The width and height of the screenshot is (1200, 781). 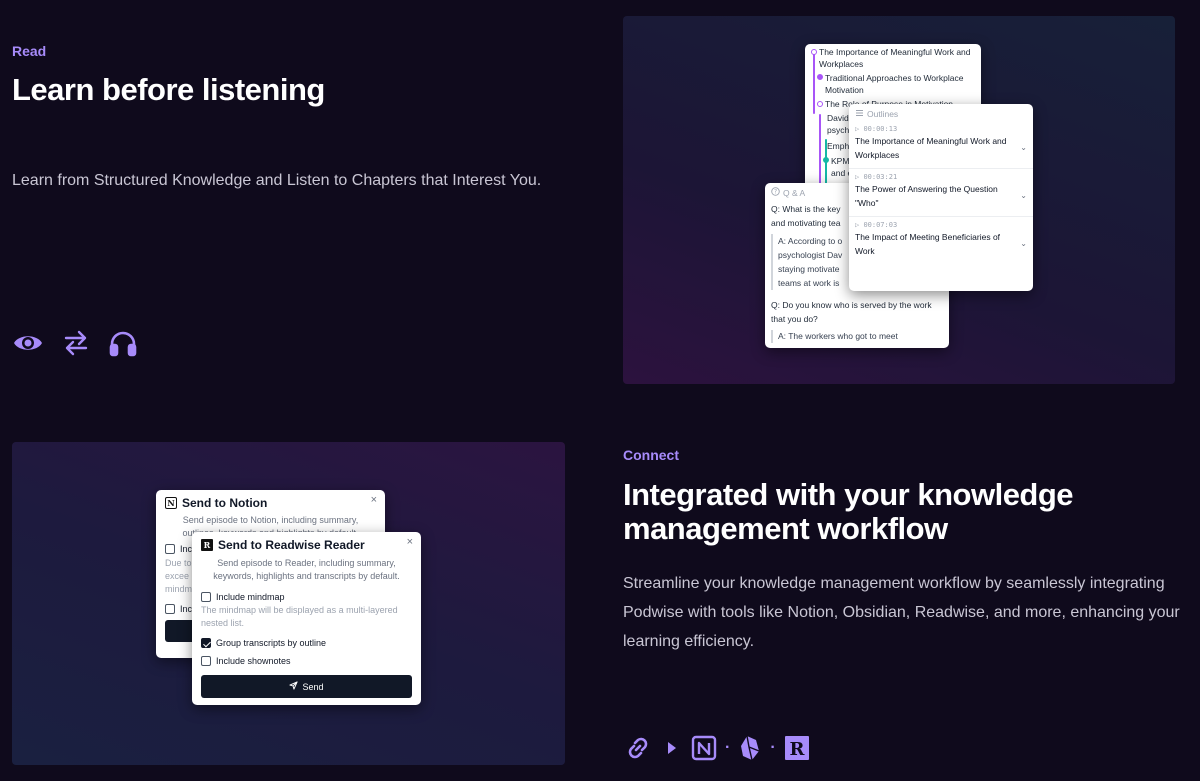 What do you see at coordinates (306, 597) in the screenshot?
I see `option-include-mindmap: Include mindmap` at bounding box center [306, 597].